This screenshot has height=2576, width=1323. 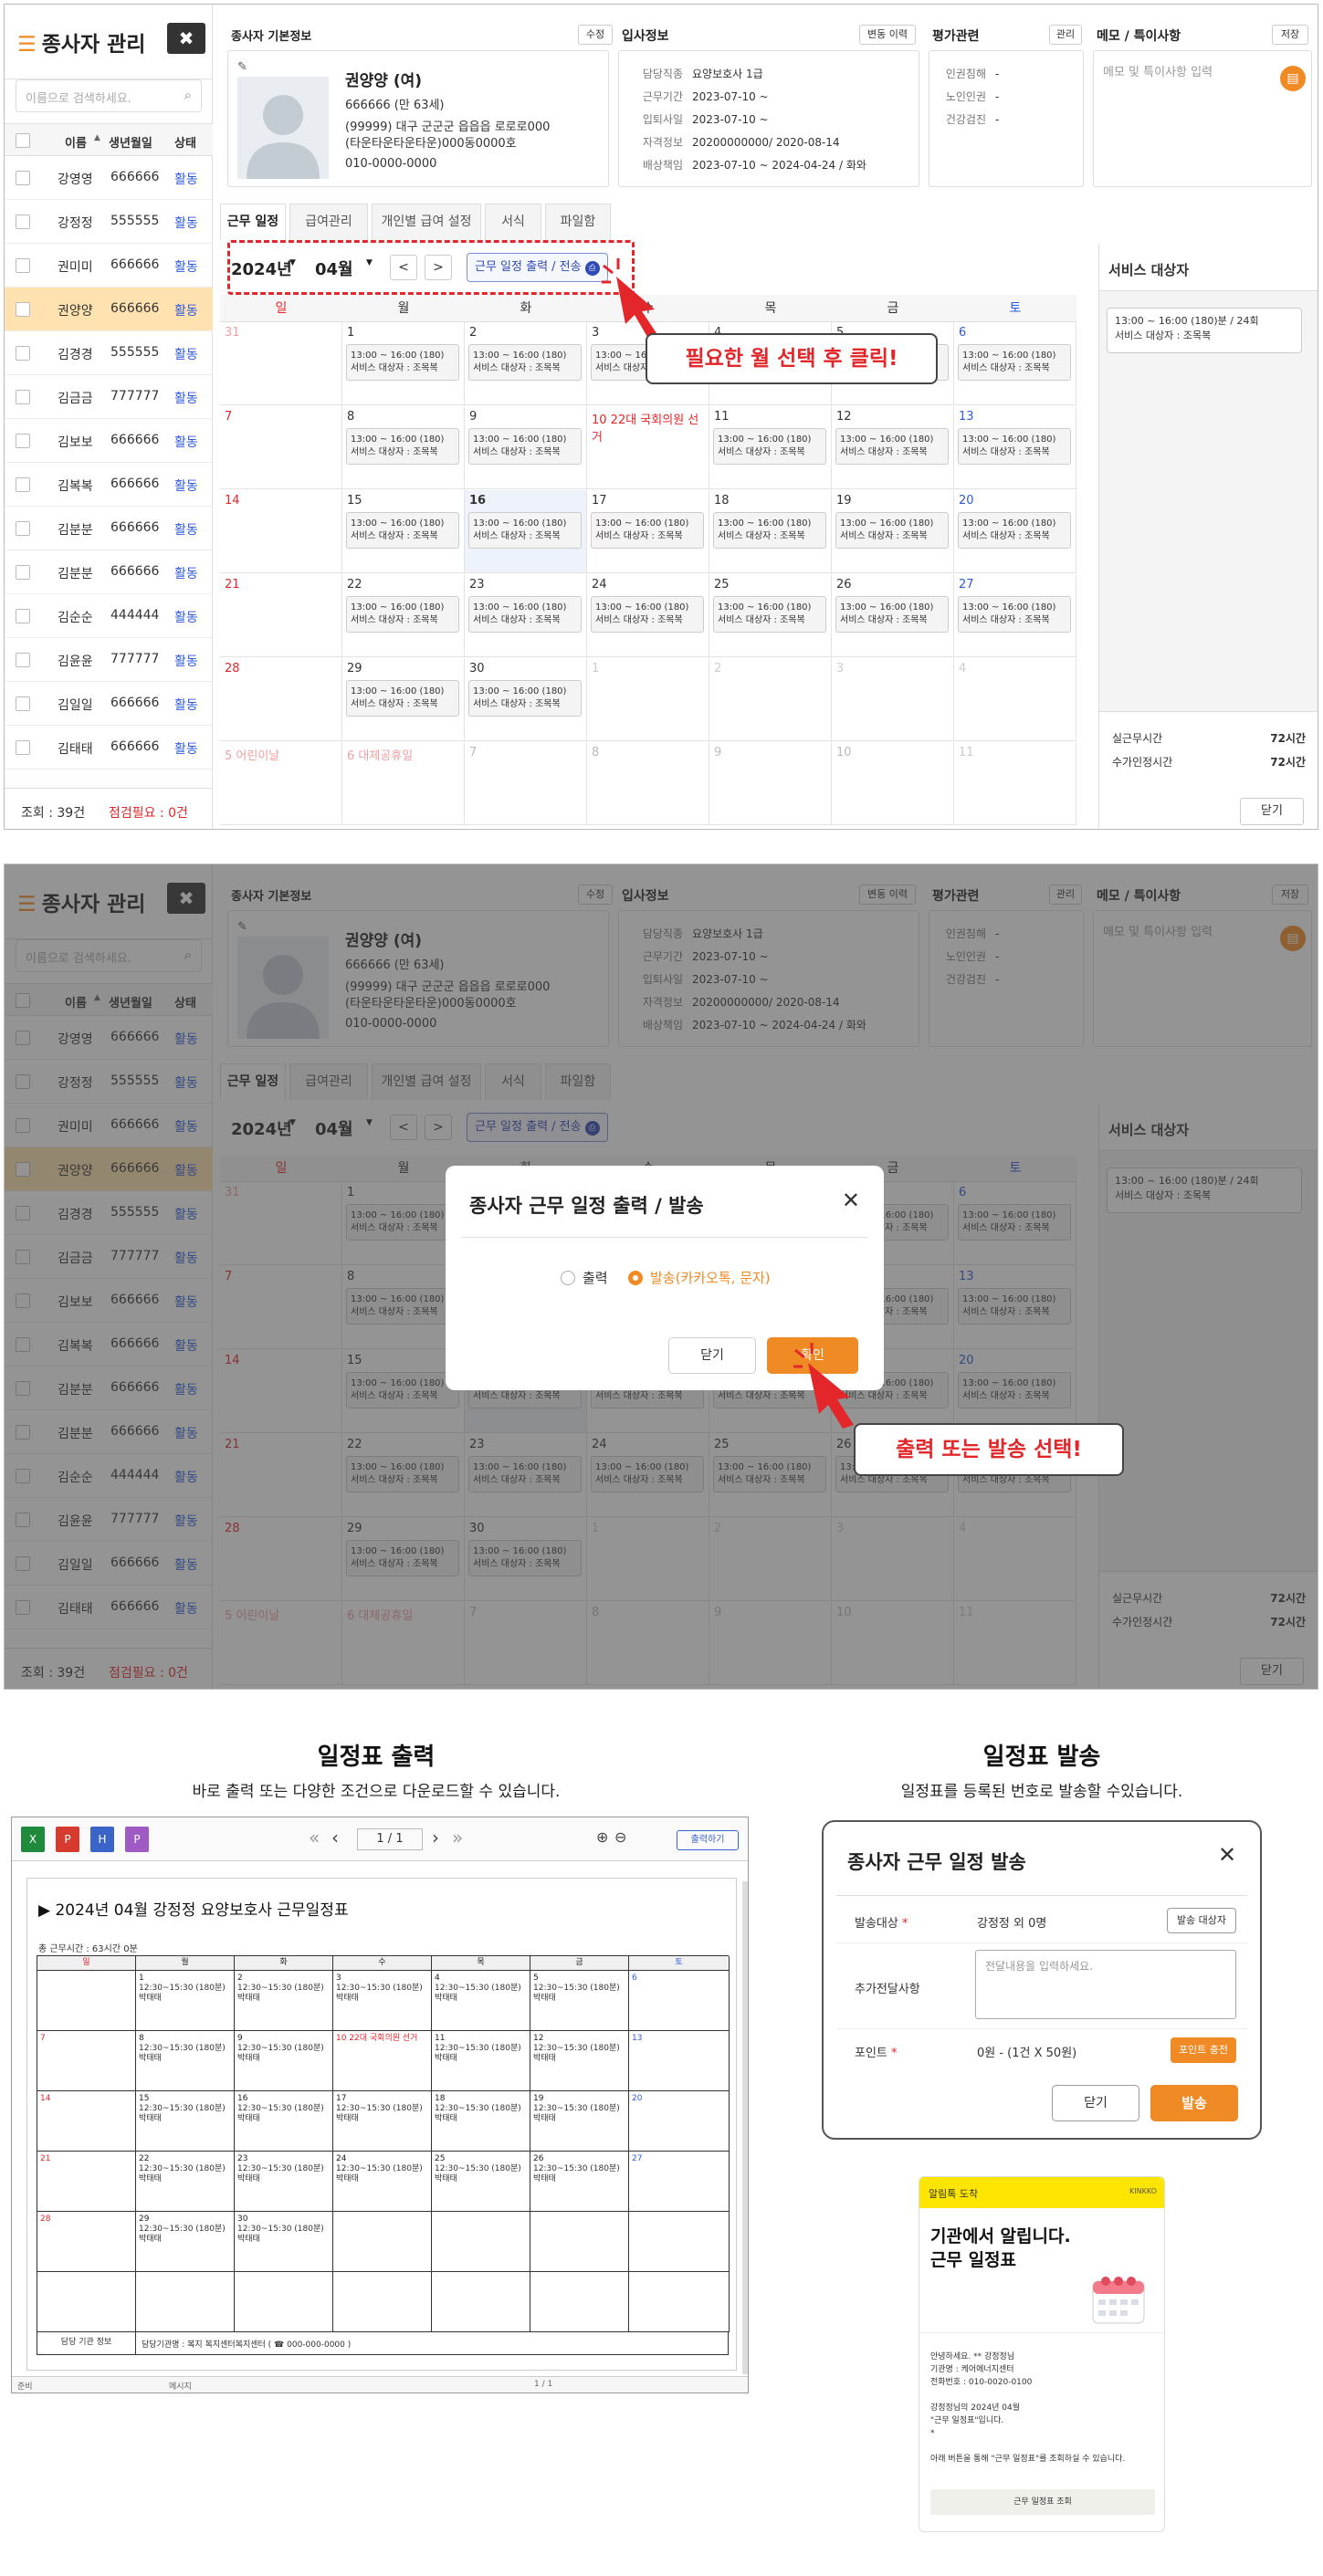 I want to click on calendar-day: 22 13:00 ~ 16:00 (180) 서비스 대상자 : 조목복, so click(x=403, y=615).